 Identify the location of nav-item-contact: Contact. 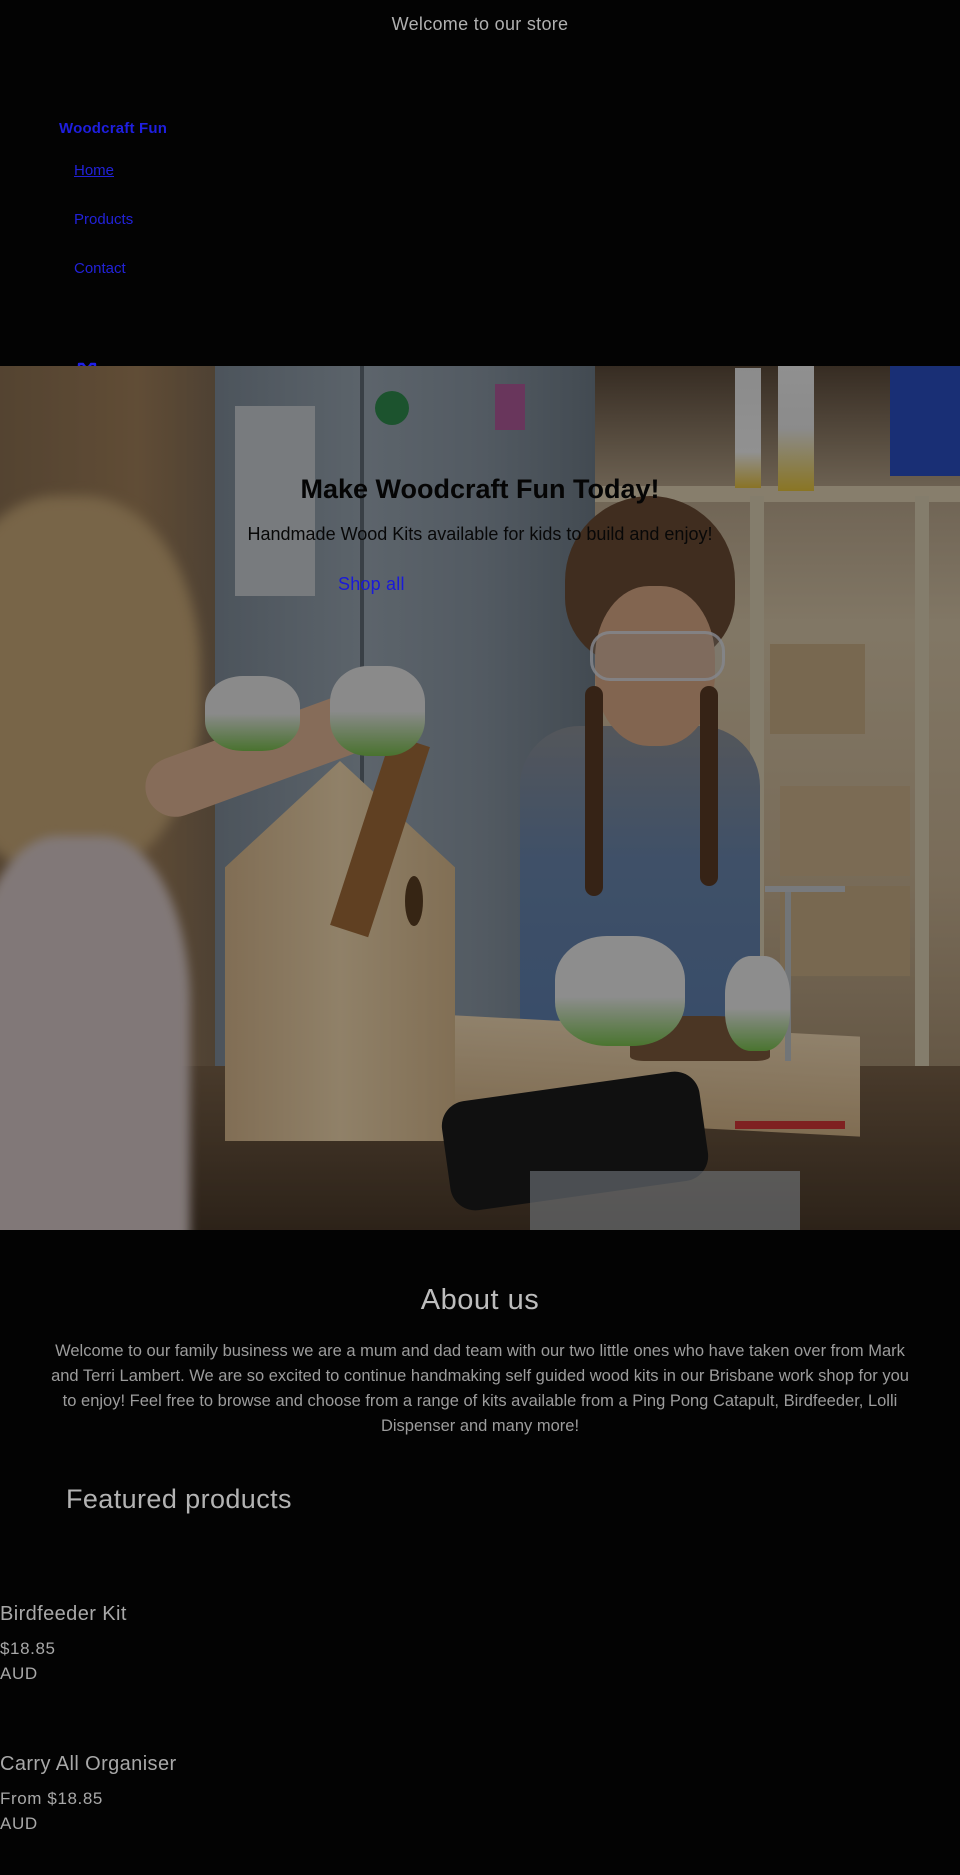
(103, 284).